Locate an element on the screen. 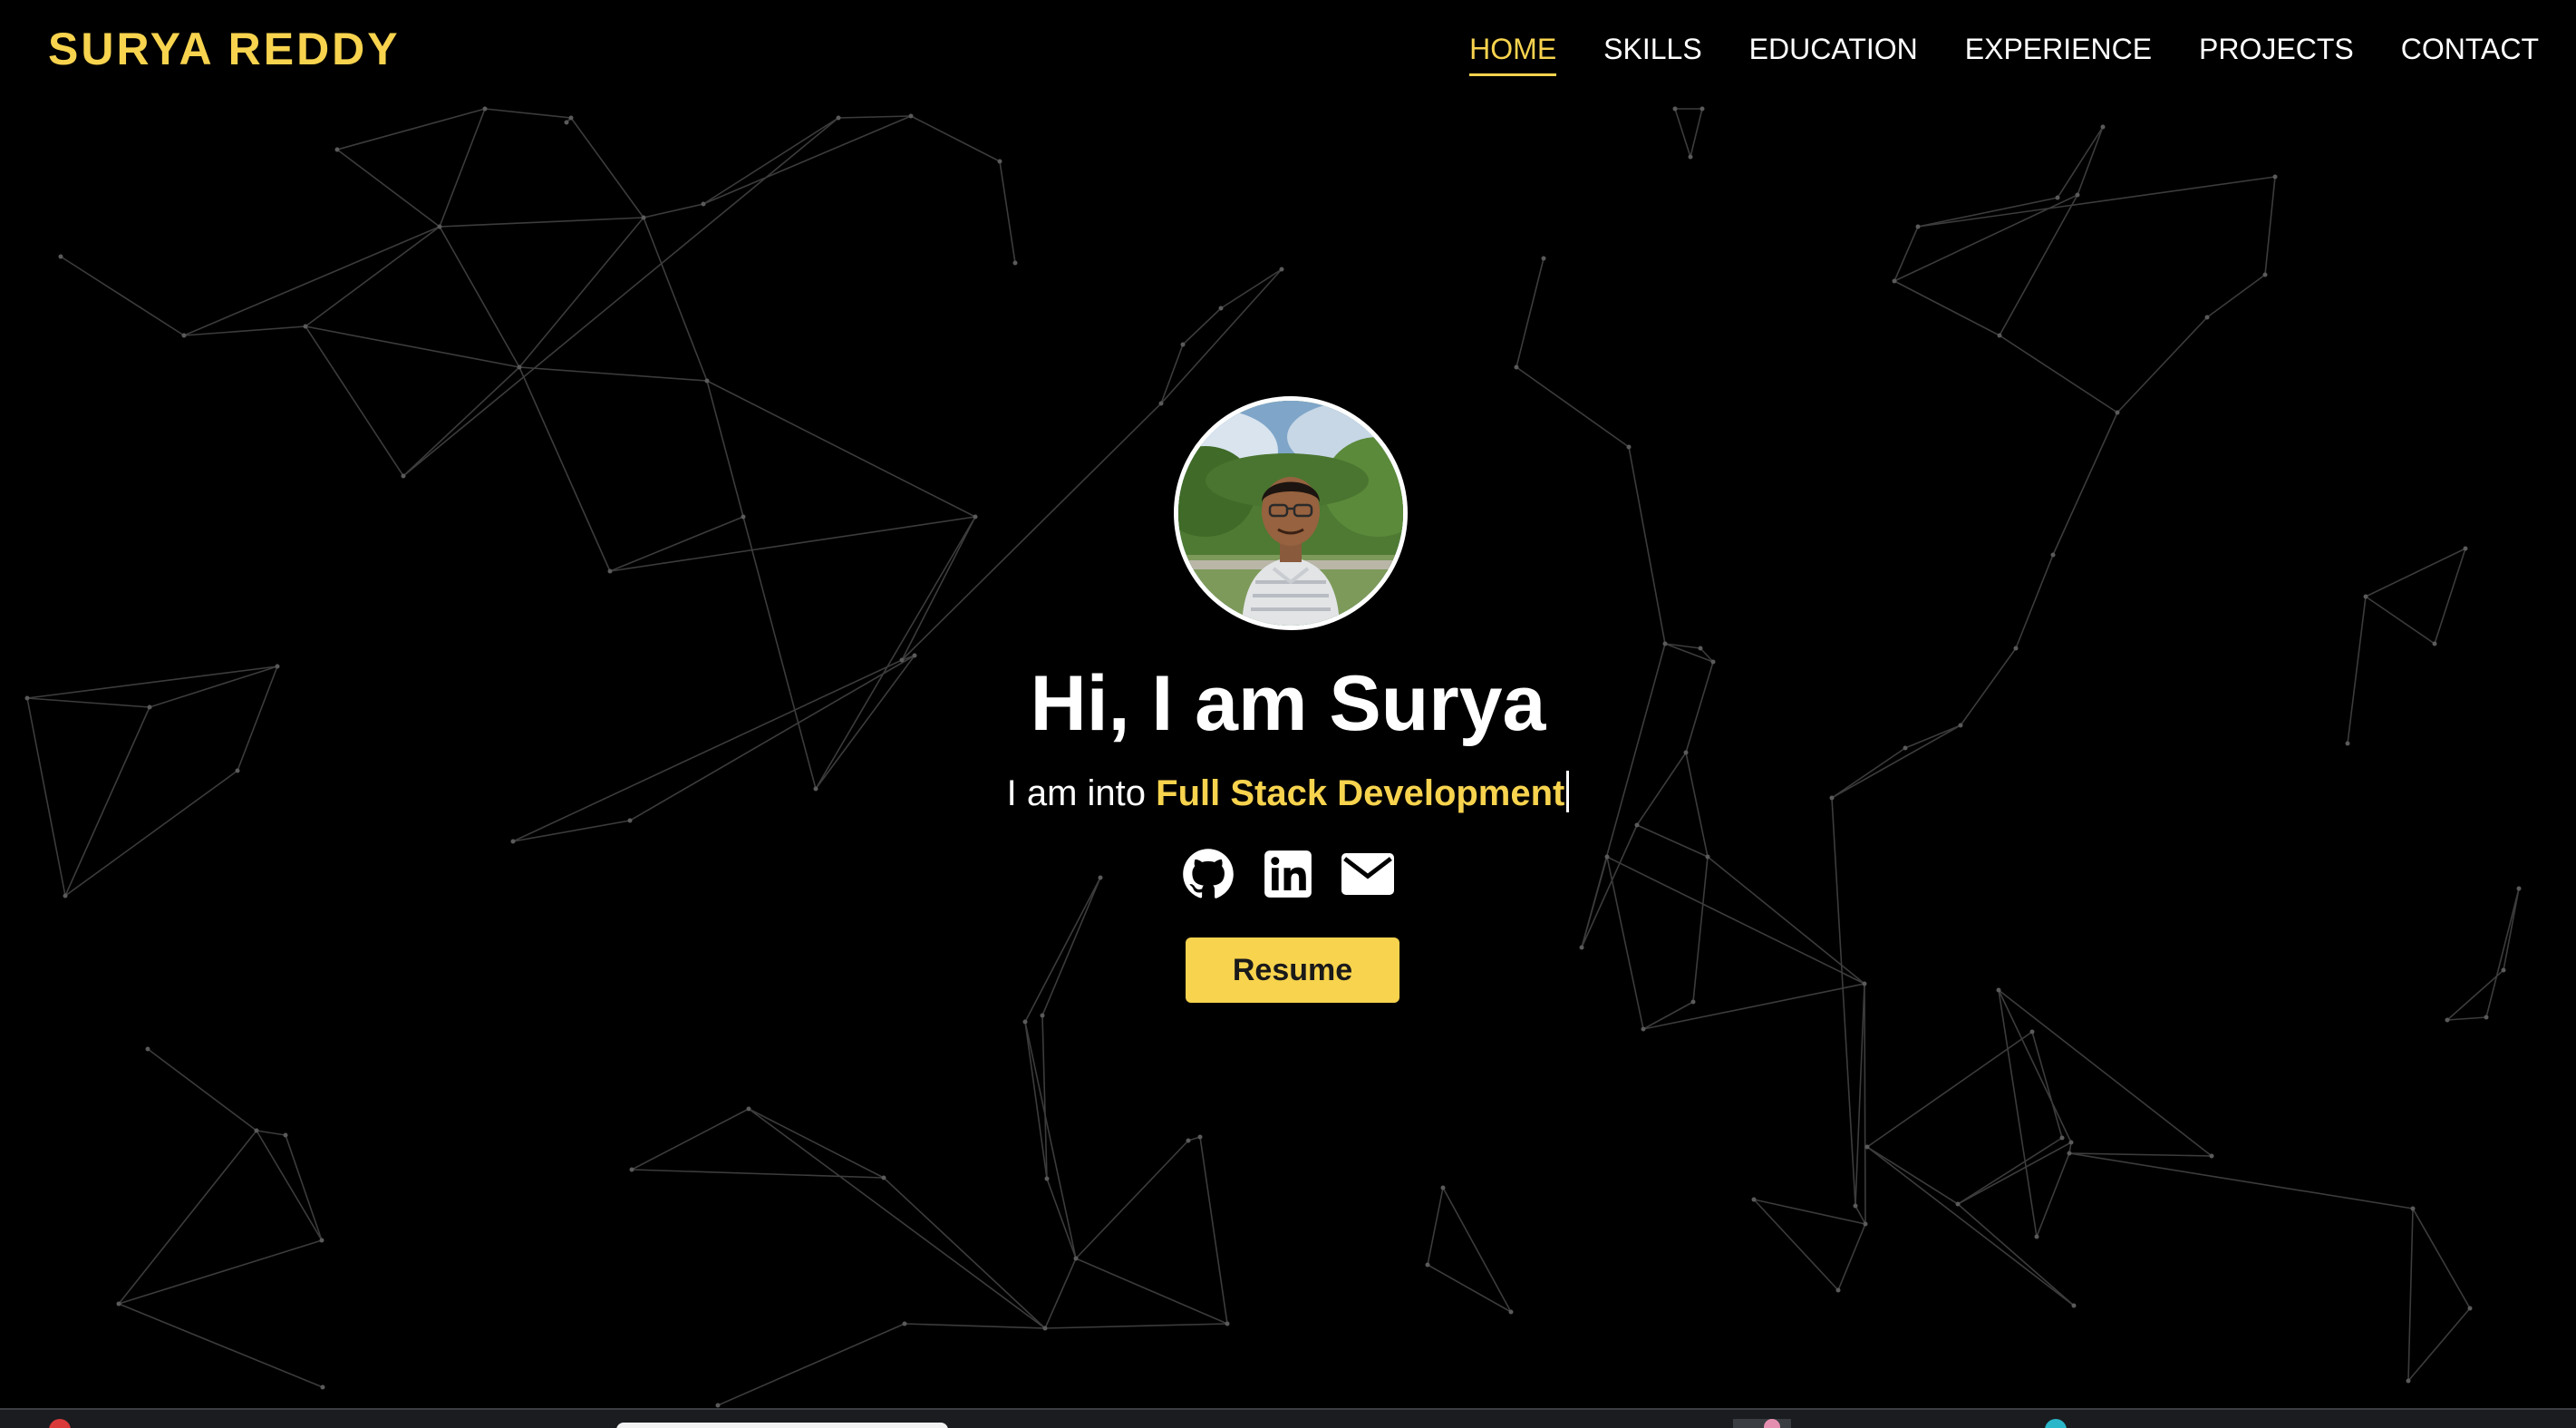 The image size is (2576, 1428). os-taskbar is located at coordinates (1288, 1418).